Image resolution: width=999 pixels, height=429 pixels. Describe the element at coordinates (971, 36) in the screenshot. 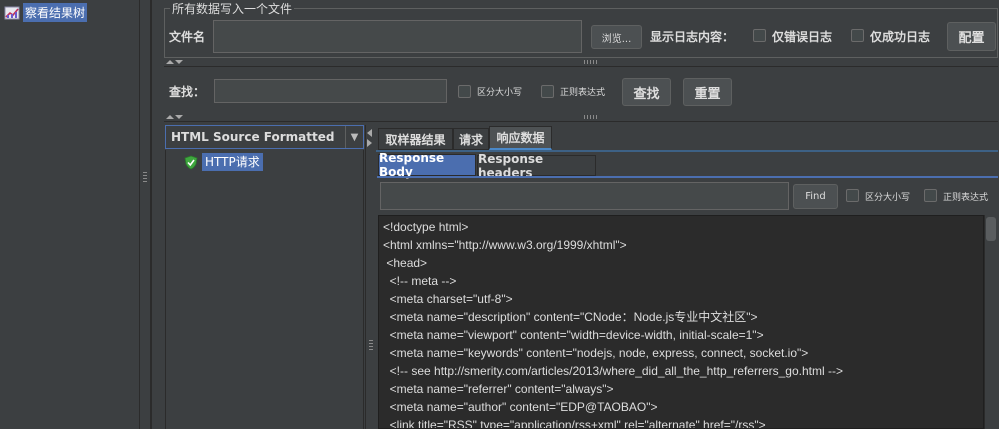

I see `config-button: 配置` at that location.